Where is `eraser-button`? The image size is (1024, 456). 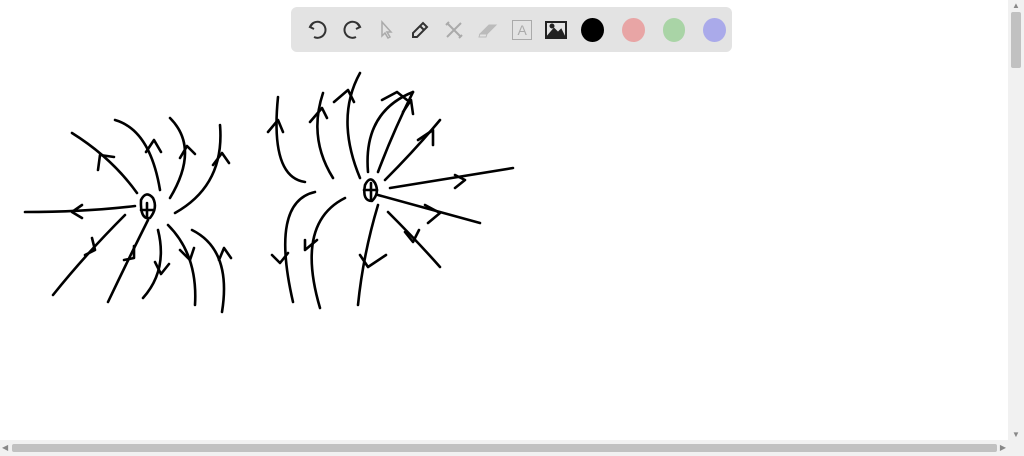
eraser-button is located at coordinates (488, 30).